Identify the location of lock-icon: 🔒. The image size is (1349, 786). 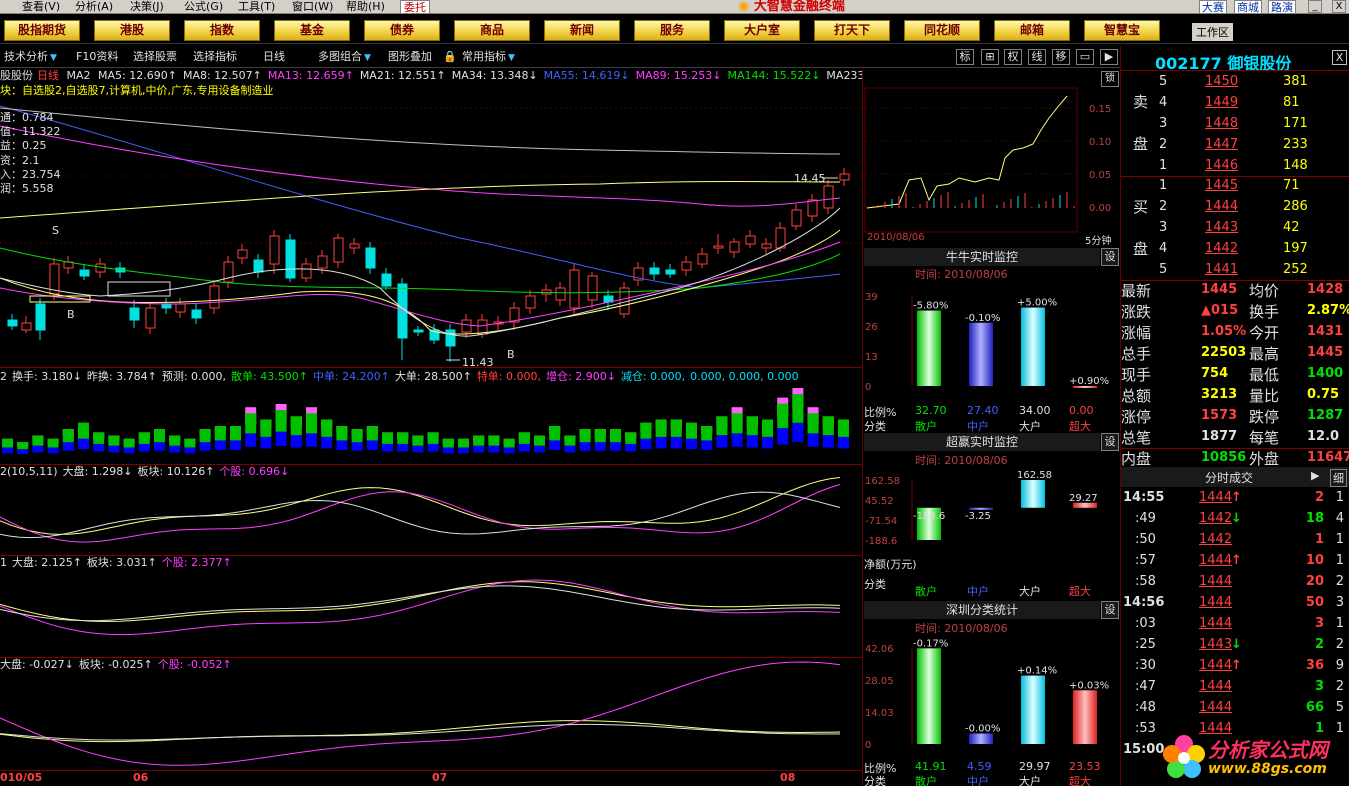
(450, 57).